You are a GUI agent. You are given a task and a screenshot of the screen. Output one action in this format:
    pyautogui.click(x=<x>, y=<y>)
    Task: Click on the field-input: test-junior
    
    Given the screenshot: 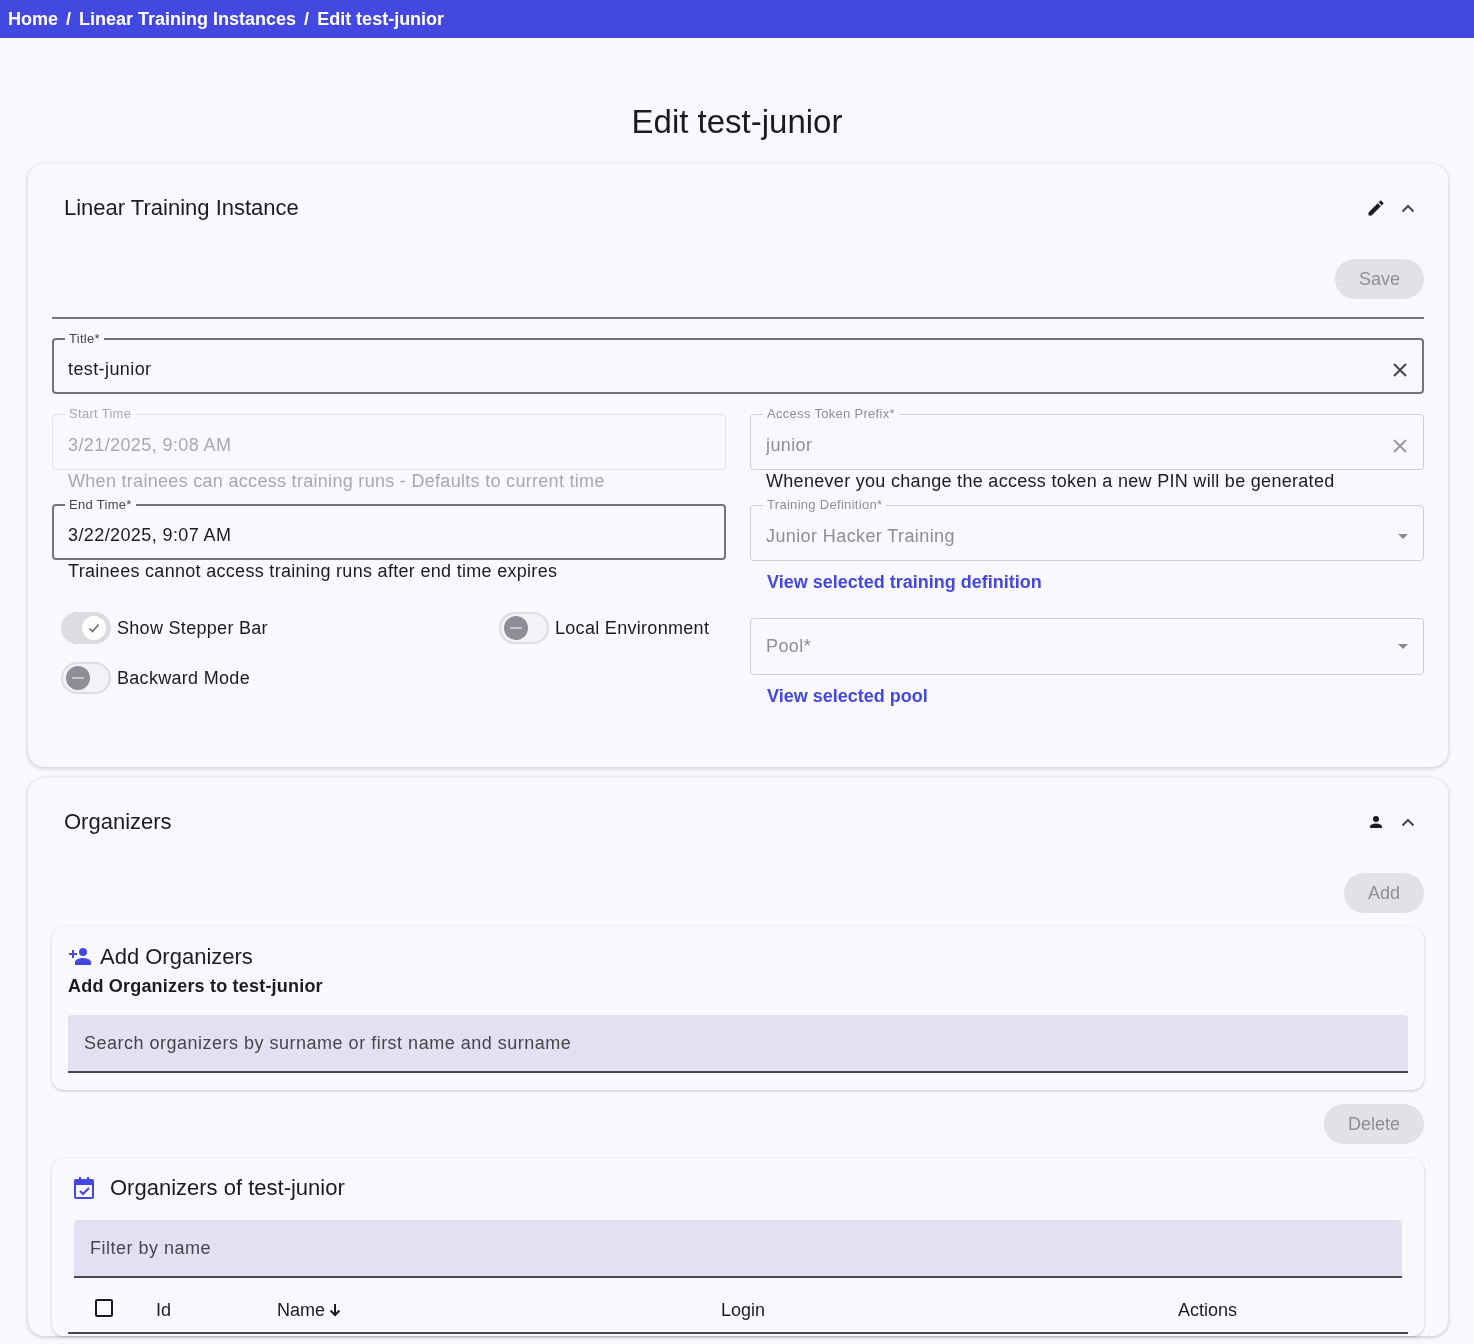 What is the action you would take?
    pyautogui.click(x=726, y=369)
    